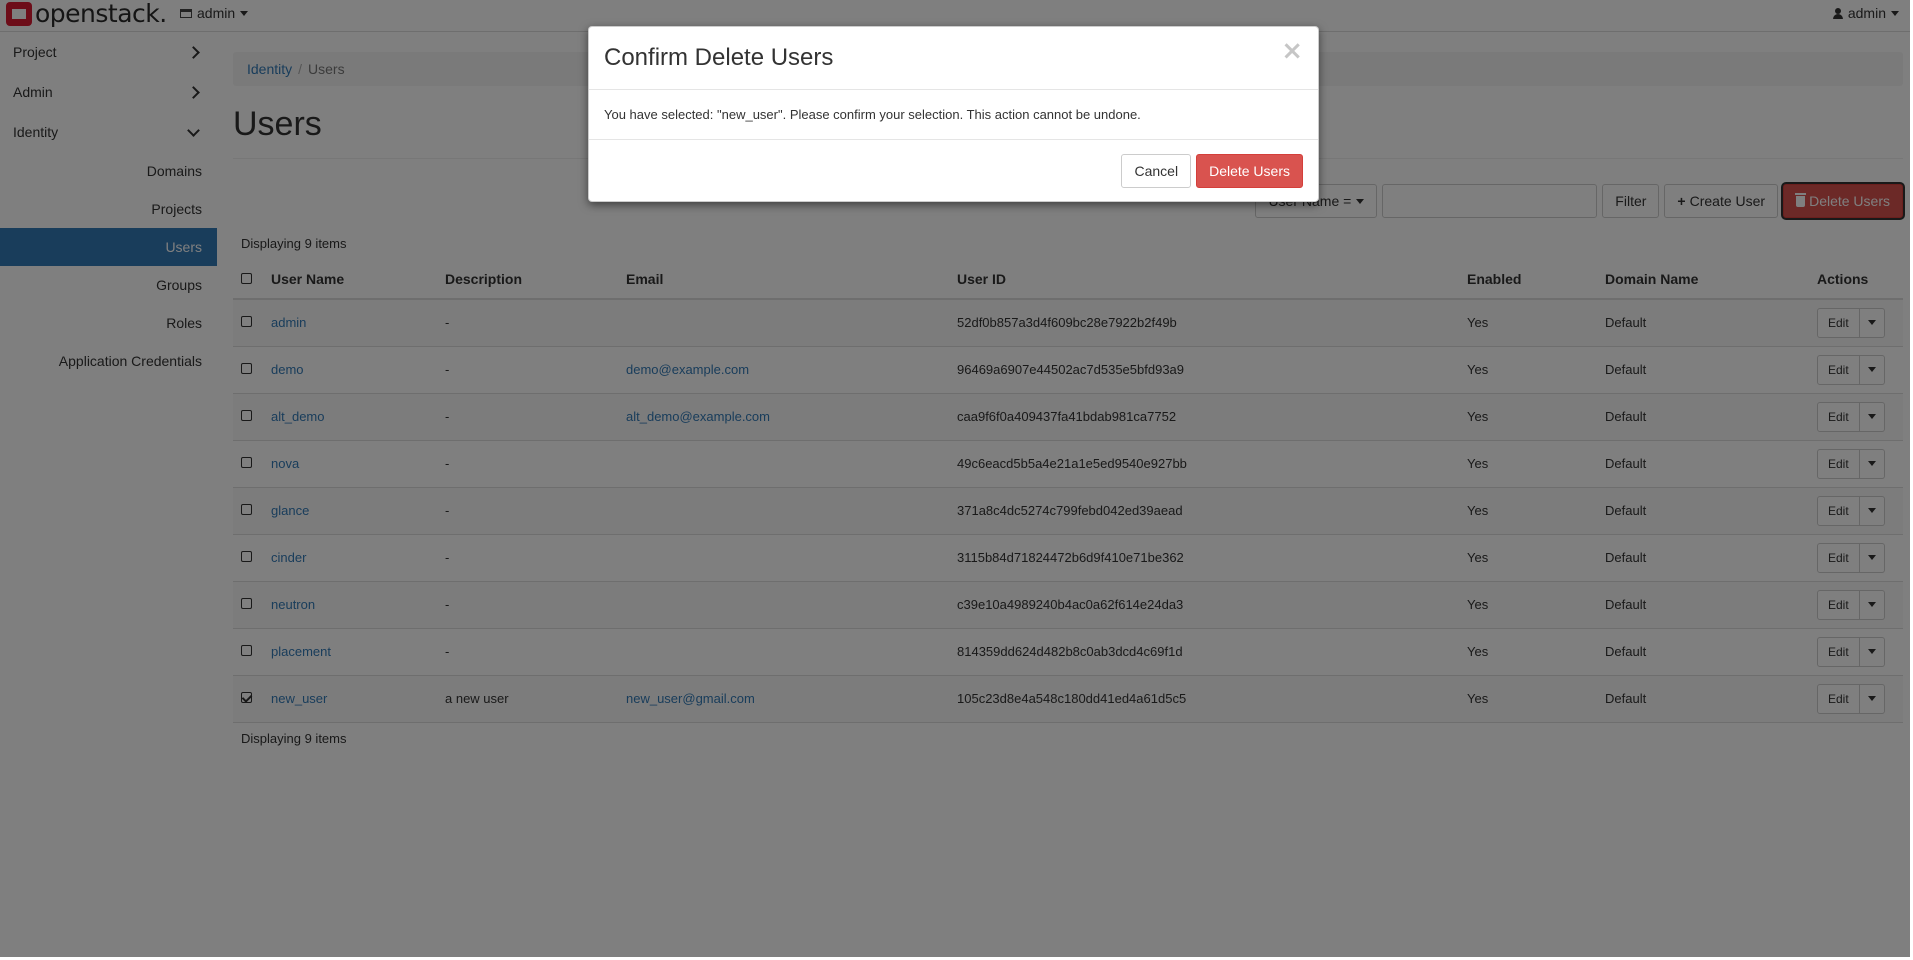 This screenshot has width=1913, height=960. What do you see at coordinates (953, 170) in the screenshot?
I see `dialog-footer: Cancel Delete Users` at bounding box center [953, 170].